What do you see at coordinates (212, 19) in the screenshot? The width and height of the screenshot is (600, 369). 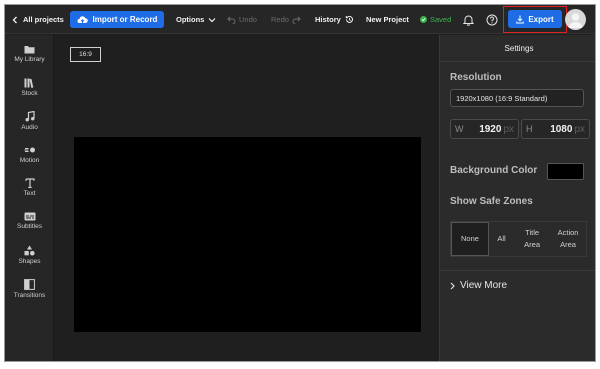 I see `chevron-down-icon` at bounding box center [212, 19].